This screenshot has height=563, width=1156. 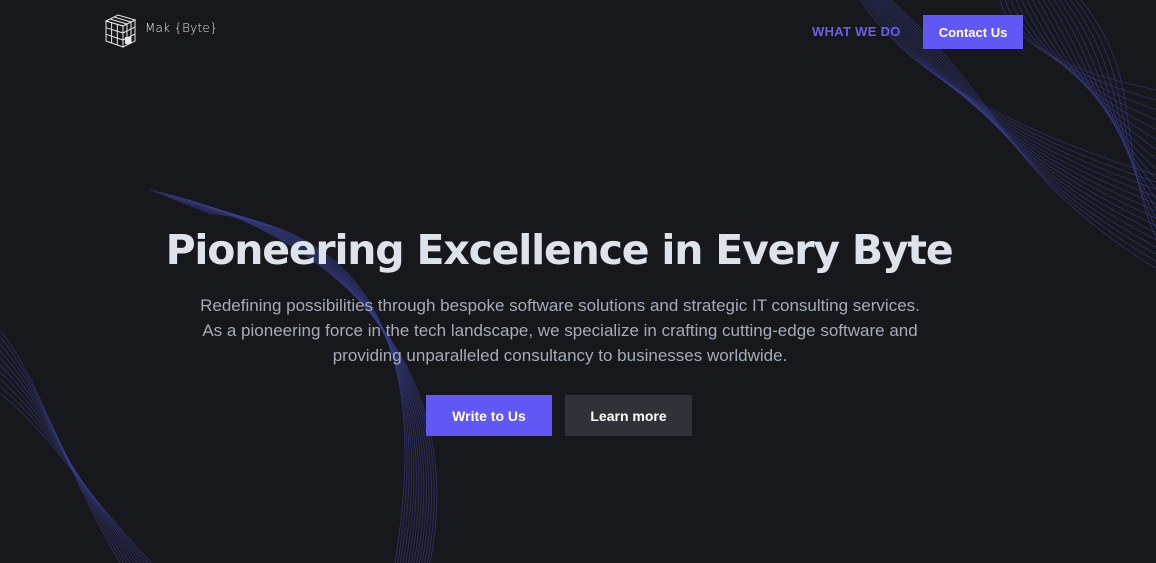 What do you see at coordinates (181, 28) in the screenshot?
I see `brand-name: Mak {Byte}` at bounding box center [181, 28].